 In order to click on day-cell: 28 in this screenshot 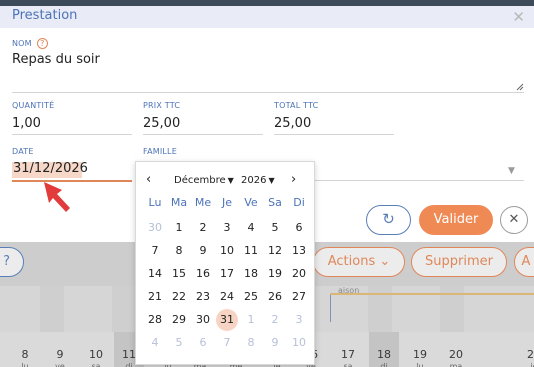, I will do `click(155, 320)`.